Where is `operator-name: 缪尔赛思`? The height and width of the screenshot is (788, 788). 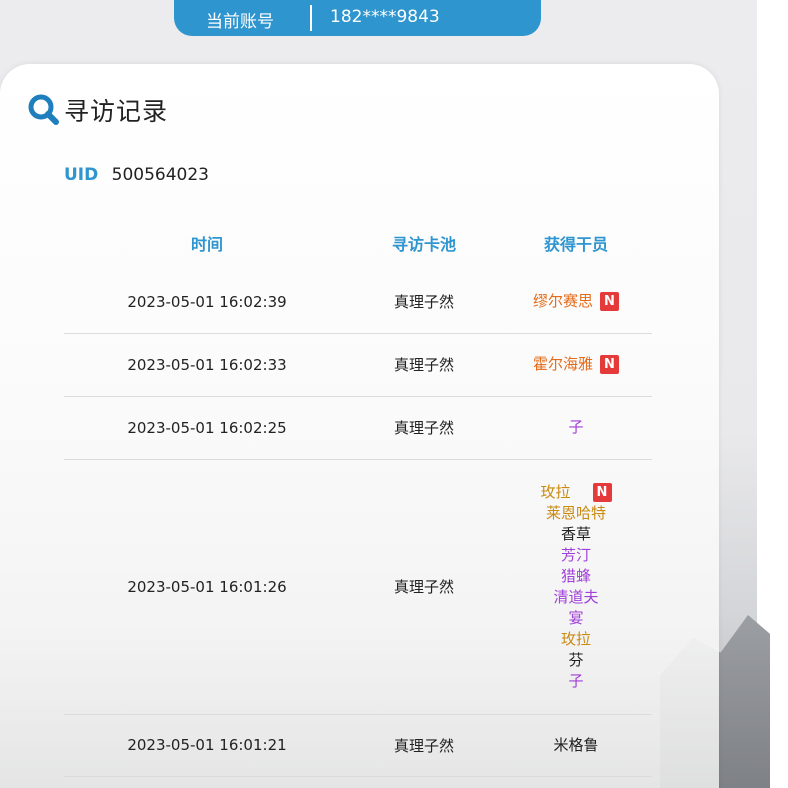
operator-name: 缪尔赛思 is located at coordinates (562, 301).